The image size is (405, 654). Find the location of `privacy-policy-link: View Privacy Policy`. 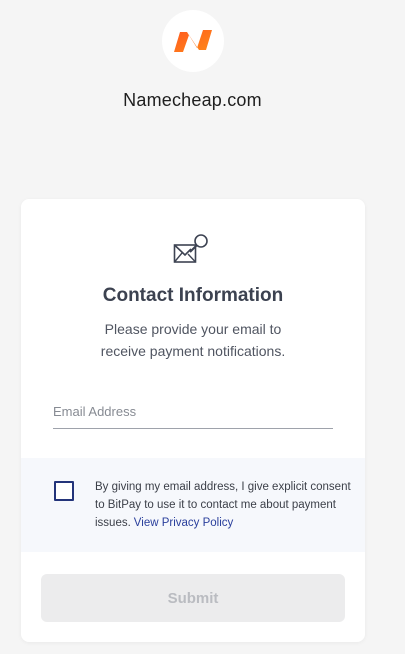

privacy-policy-link: View Privacy Policy is located at coordinates (184, 523).